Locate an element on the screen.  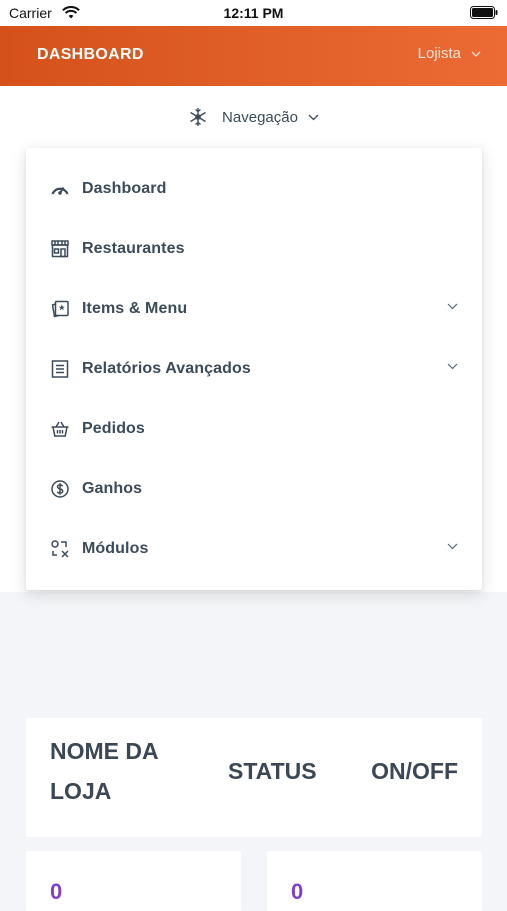
dollar-icon is located at coordinates (60, 489).